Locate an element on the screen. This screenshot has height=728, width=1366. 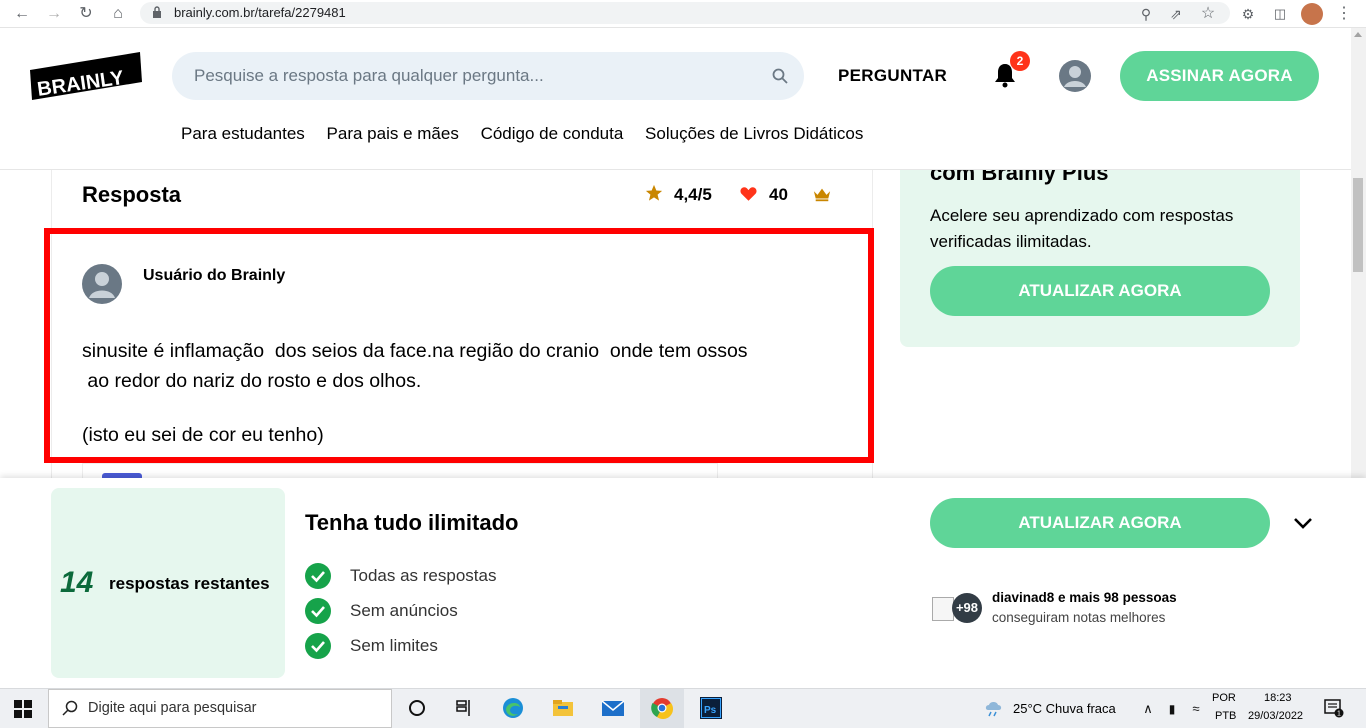
scroll-up-arrow-icon is located at coordinates (1358, 34).